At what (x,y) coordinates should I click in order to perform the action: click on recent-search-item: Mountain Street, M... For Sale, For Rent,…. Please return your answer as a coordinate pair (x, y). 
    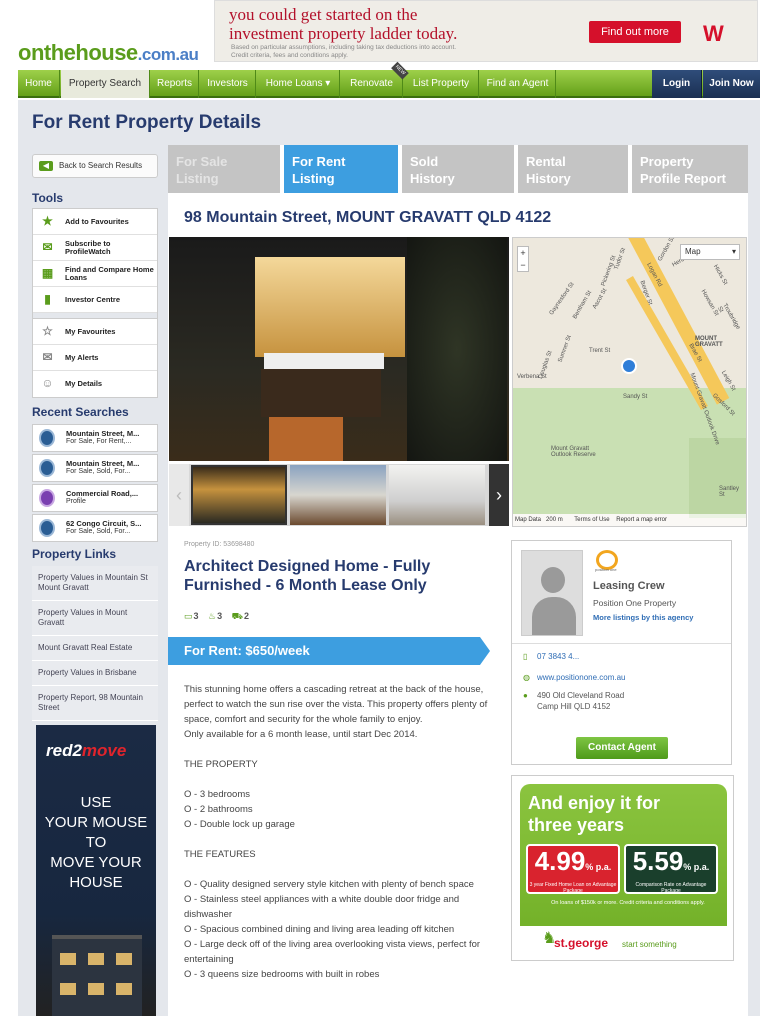
    Looking at the image, I should click on (95, 438).